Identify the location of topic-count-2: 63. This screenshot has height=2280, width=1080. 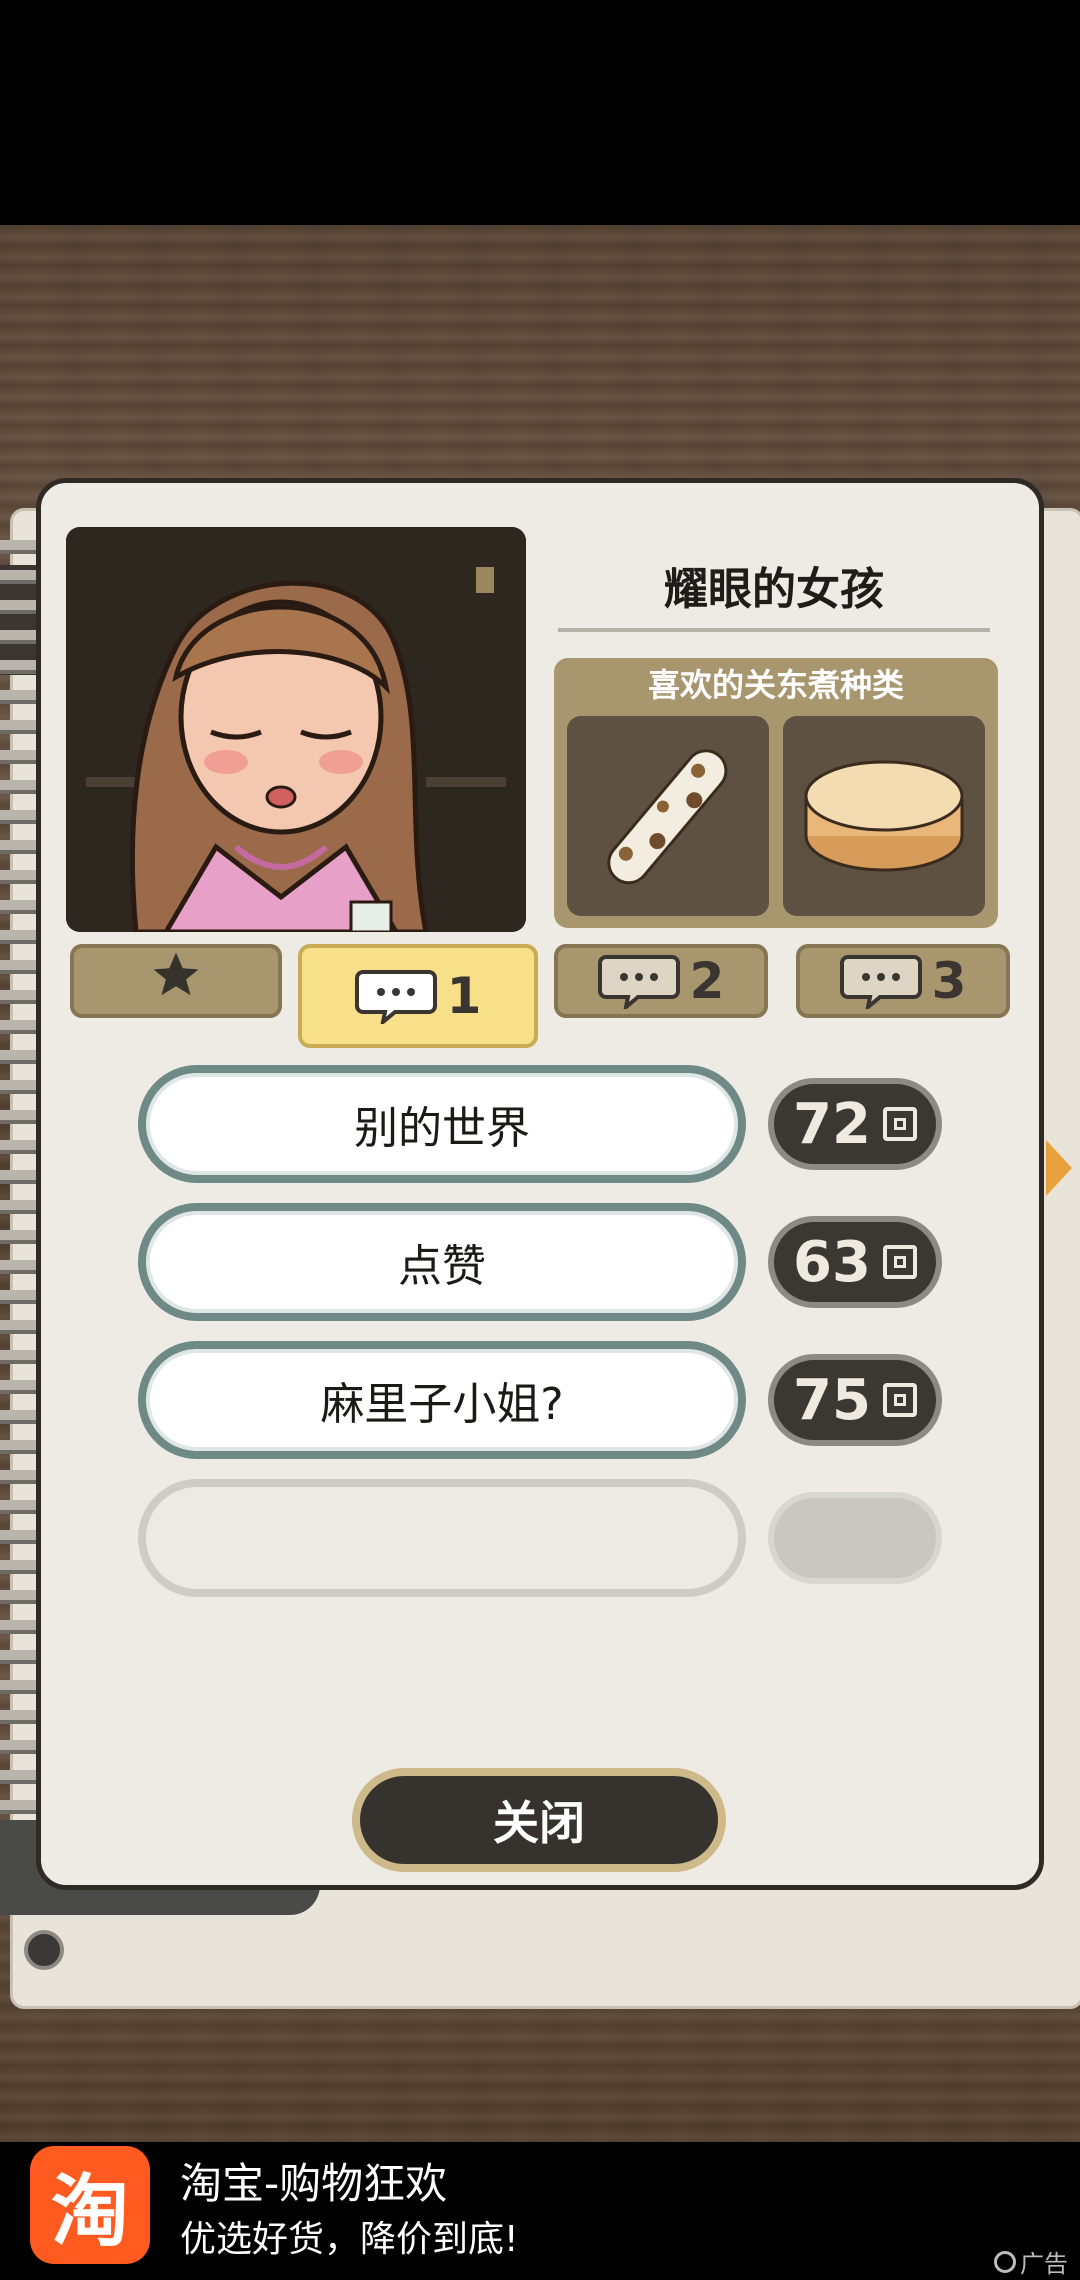
(855, 1262).